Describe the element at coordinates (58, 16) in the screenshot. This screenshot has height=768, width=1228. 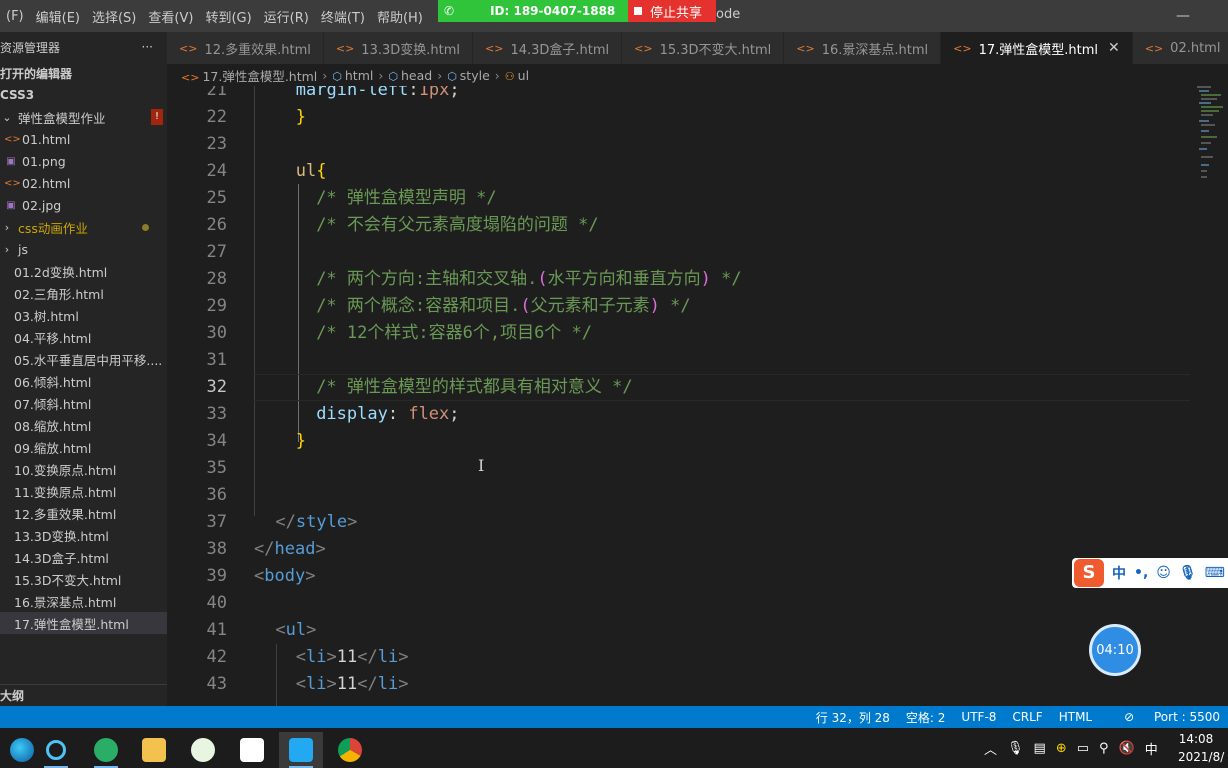
I see `menu-edit: 编辑(E)` at that location.